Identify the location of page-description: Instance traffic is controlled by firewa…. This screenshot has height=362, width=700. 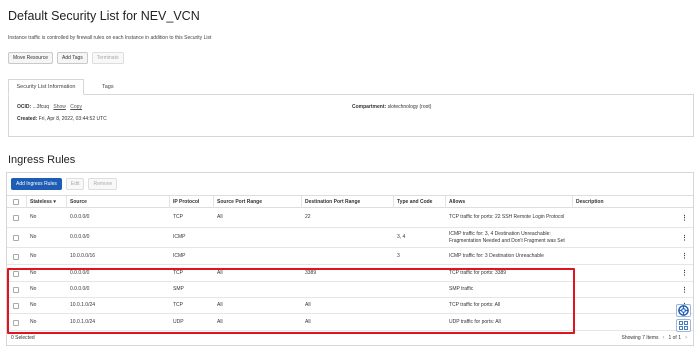
(110, 38).